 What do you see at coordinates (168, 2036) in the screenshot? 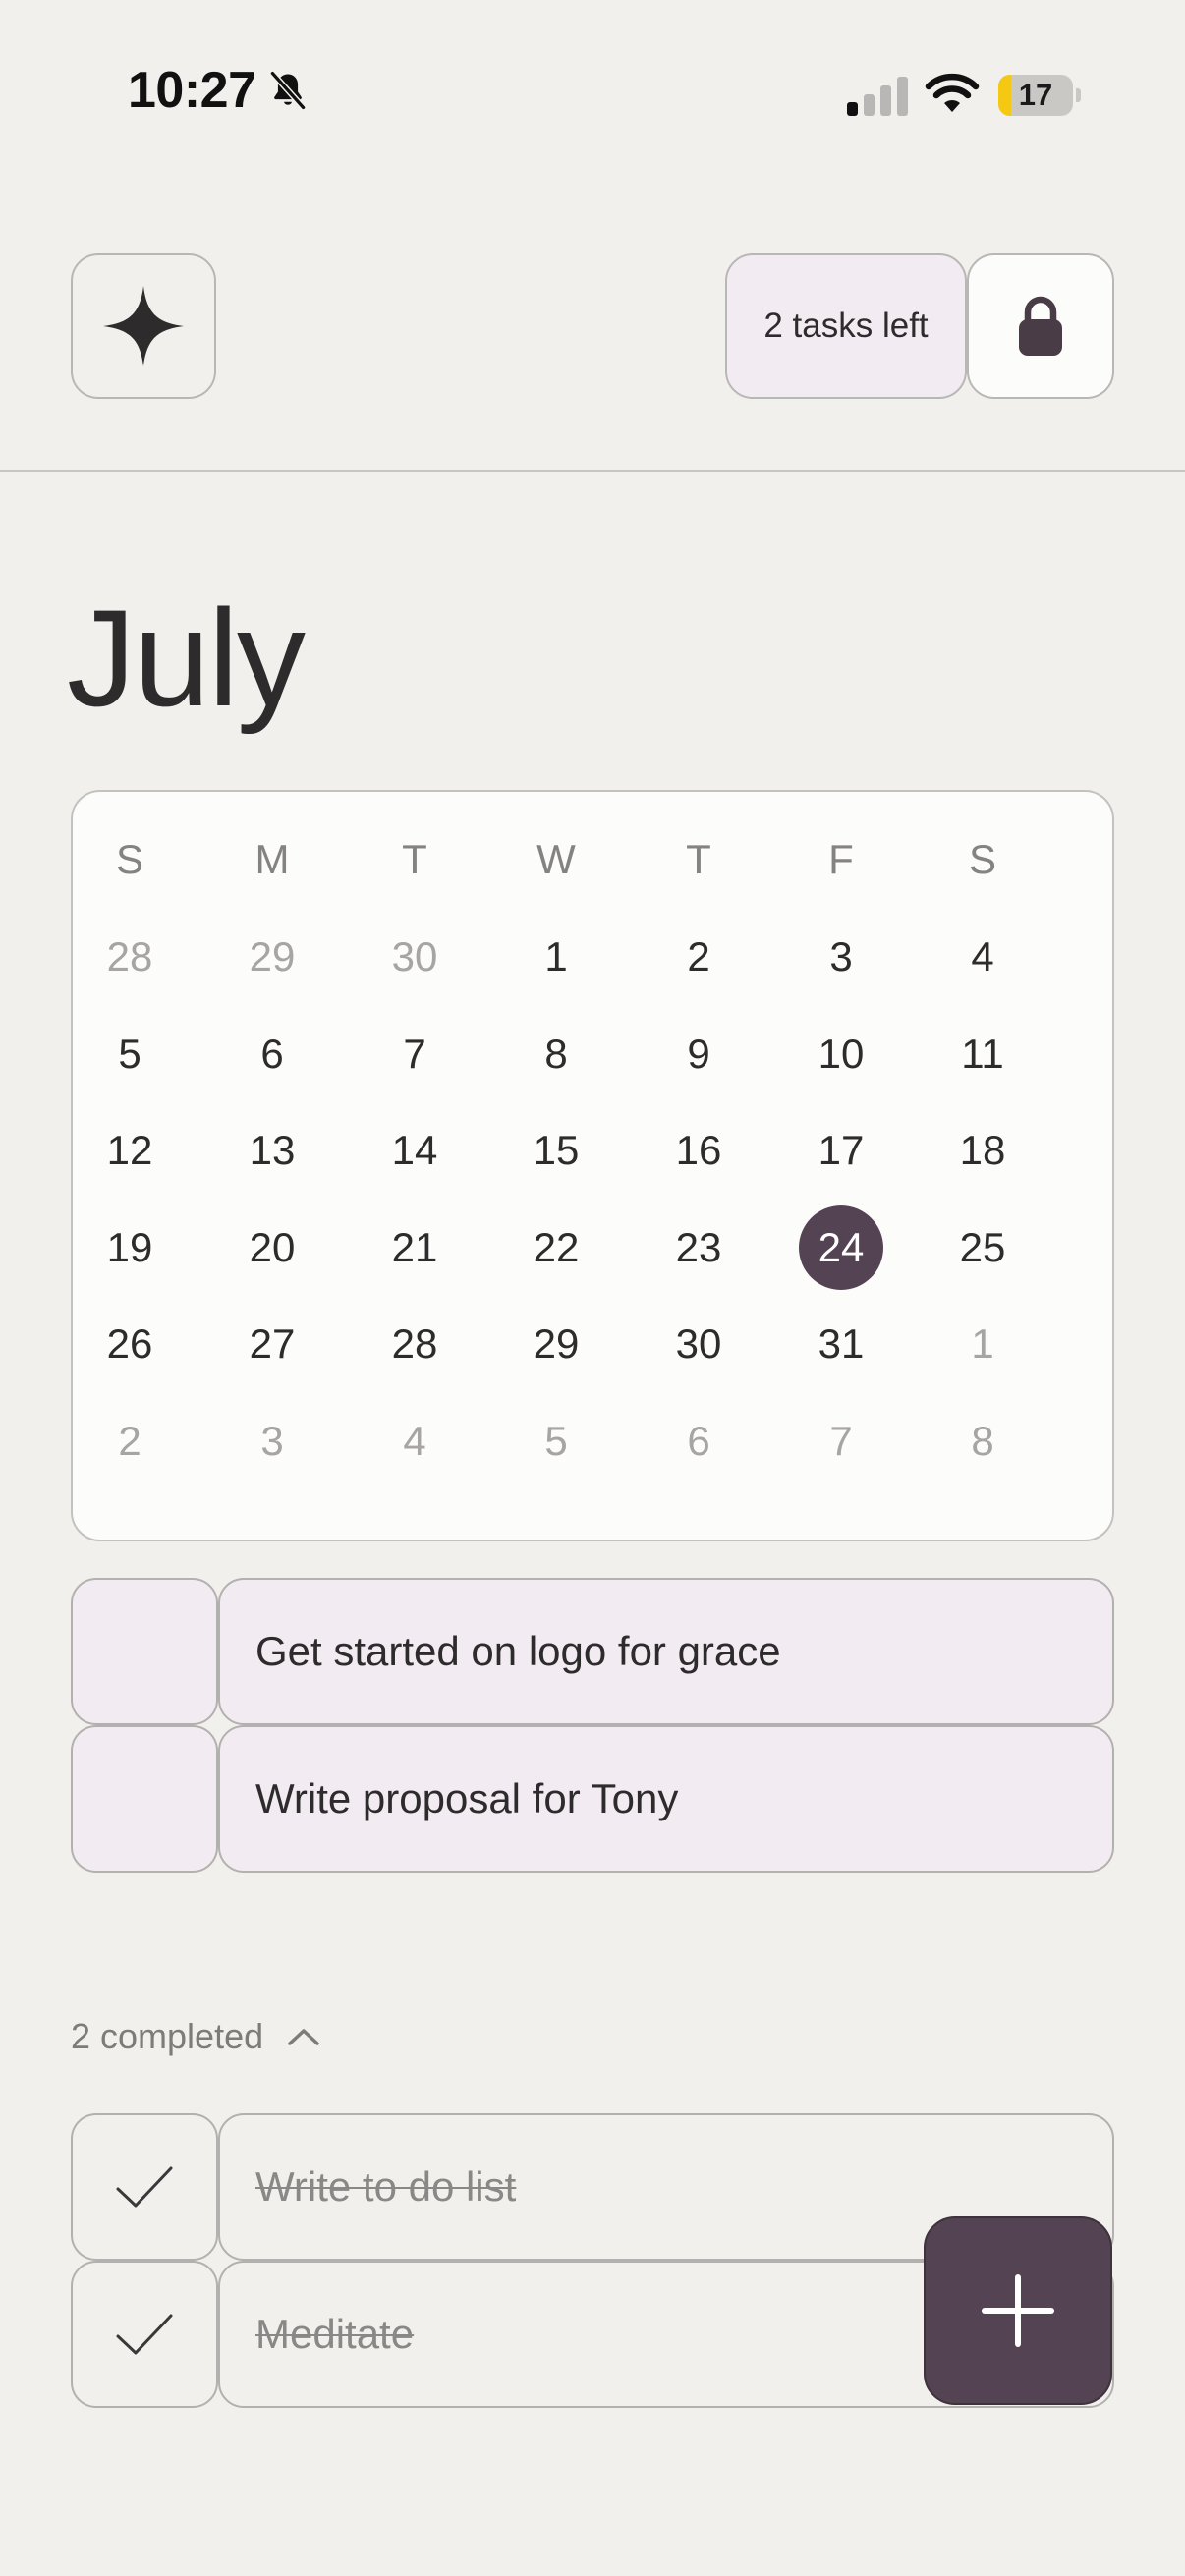
I see `completed-count-label: 2 completed` at bounding box center [168, 2036].